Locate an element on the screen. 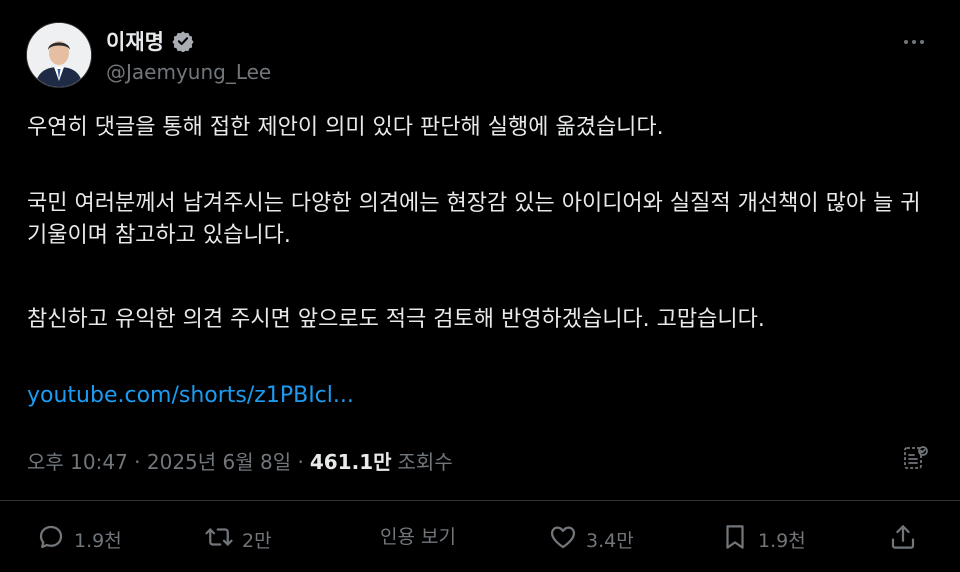 The image size is (960, 572). tweet-meta: 오후 10:47 · 2025년 6월 8일 · 461.1만 조회수 is located at coordinates (240, 460).